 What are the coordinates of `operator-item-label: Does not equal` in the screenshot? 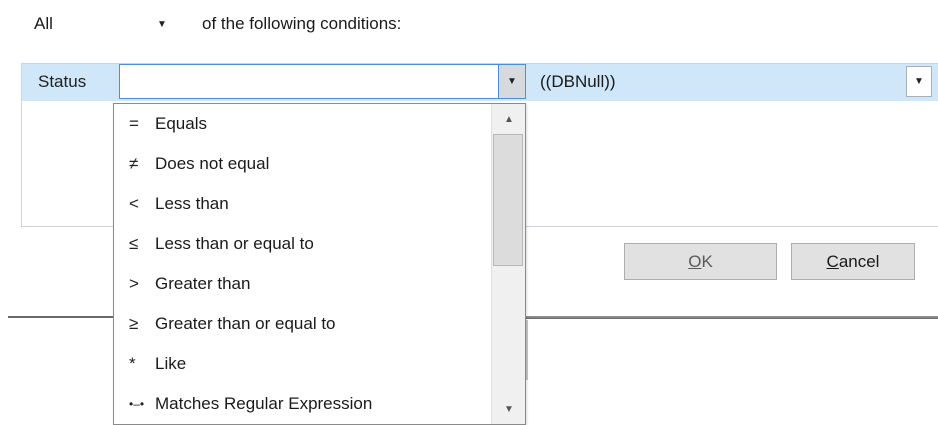 It's located at (212, 163).